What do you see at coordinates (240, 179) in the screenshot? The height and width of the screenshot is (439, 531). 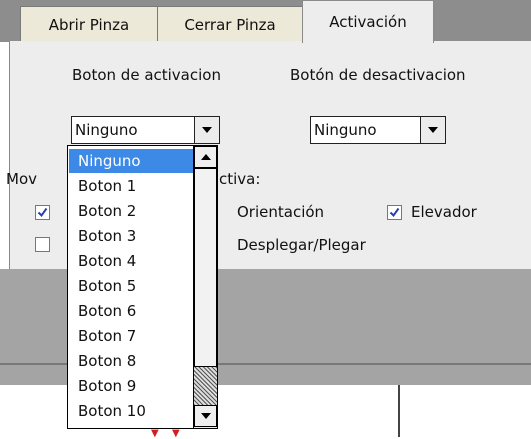 I see `movement-label-tail: ctiva:` at bounding box center [240, 179].